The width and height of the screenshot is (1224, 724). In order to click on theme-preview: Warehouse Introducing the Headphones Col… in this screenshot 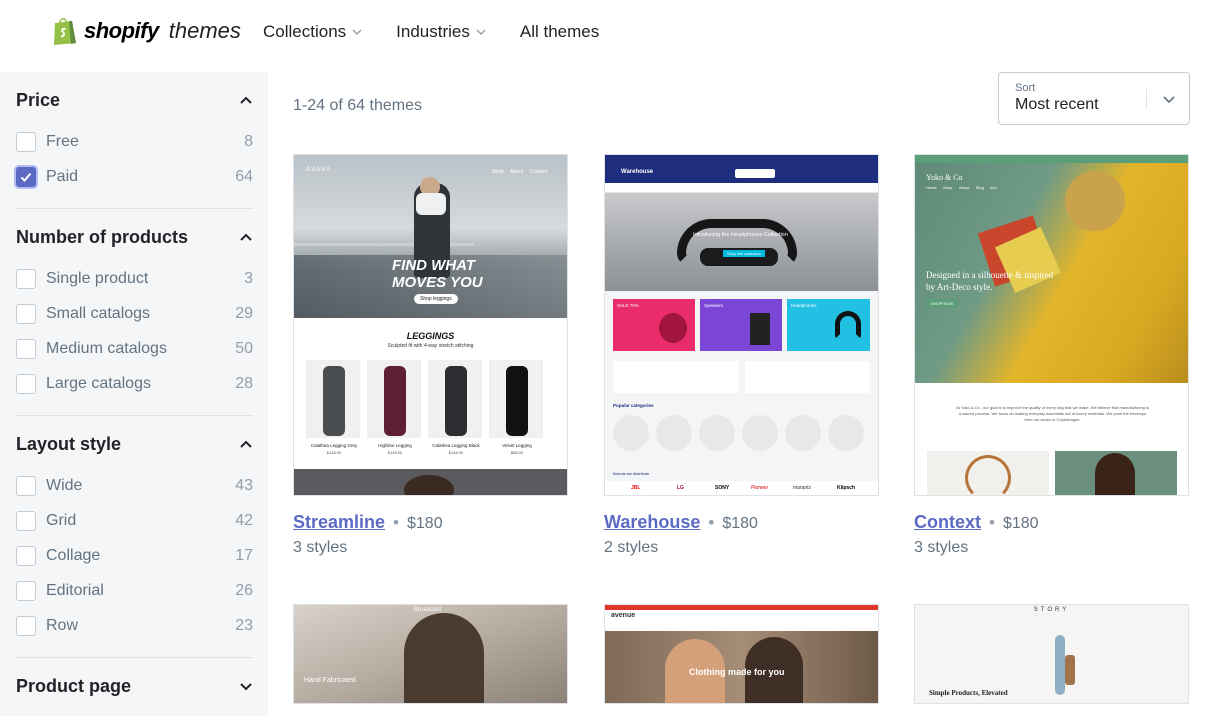, I will do `click(741, 325)`.